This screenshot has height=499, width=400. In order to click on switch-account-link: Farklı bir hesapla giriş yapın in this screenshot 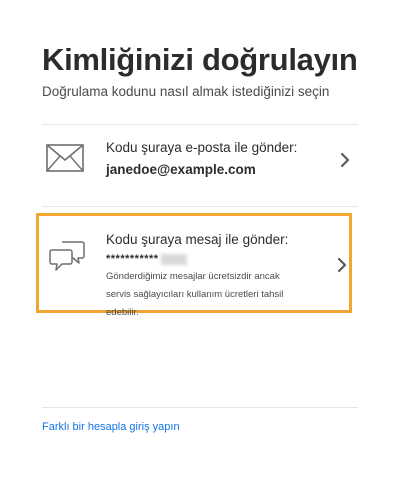, I will do `click(111, 427)`.